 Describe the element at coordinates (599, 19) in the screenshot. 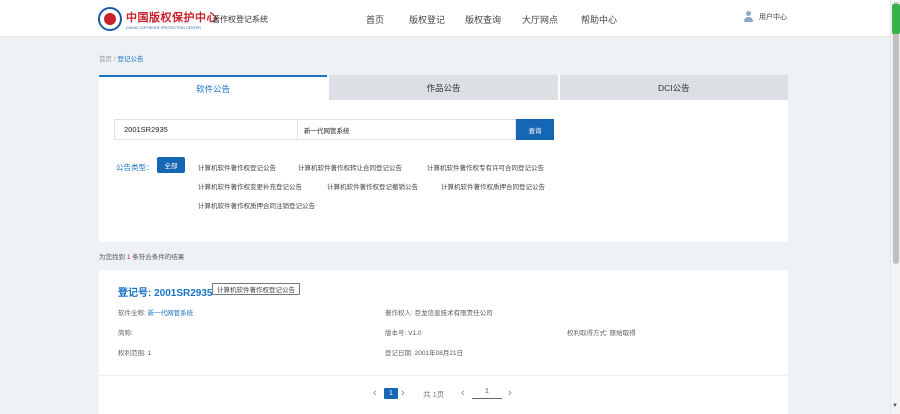

I see `nav-help-center: 帮助中心` at that location.